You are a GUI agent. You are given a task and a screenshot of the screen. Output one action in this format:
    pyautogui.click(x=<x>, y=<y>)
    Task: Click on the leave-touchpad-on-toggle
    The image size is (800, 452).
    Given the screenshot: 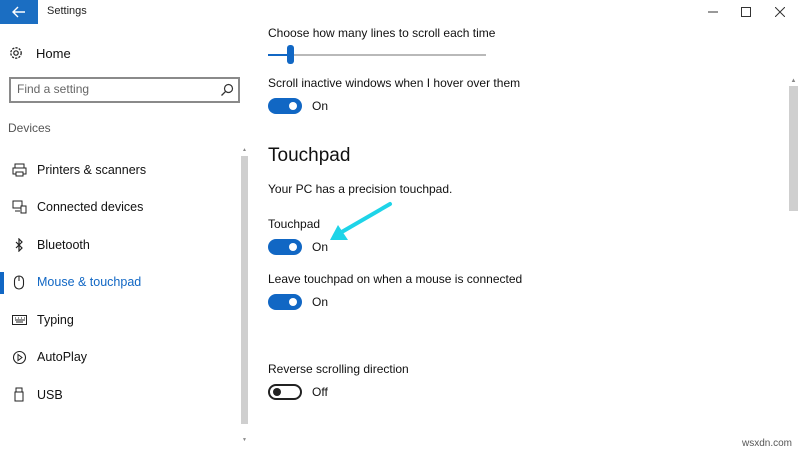 What is the action you would take?
    pyautogui.click(x=285, y=302)
    